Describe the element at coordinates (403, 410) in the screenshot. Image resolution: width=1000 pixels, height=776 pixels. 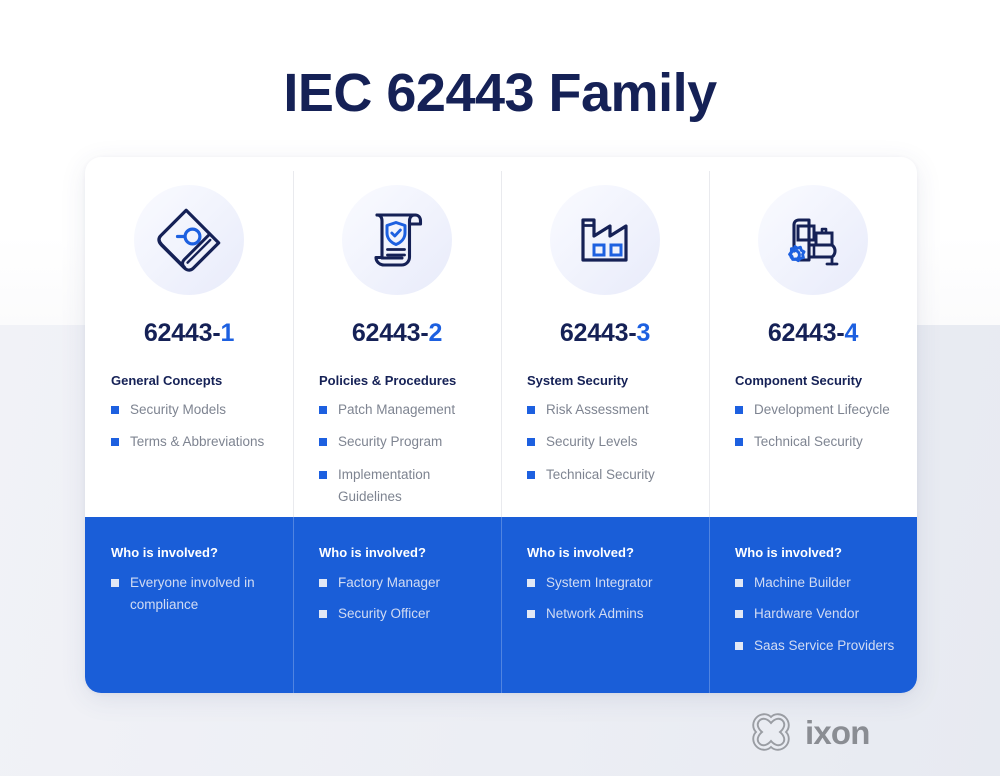
I see `list-item: Patch Management` at that location.